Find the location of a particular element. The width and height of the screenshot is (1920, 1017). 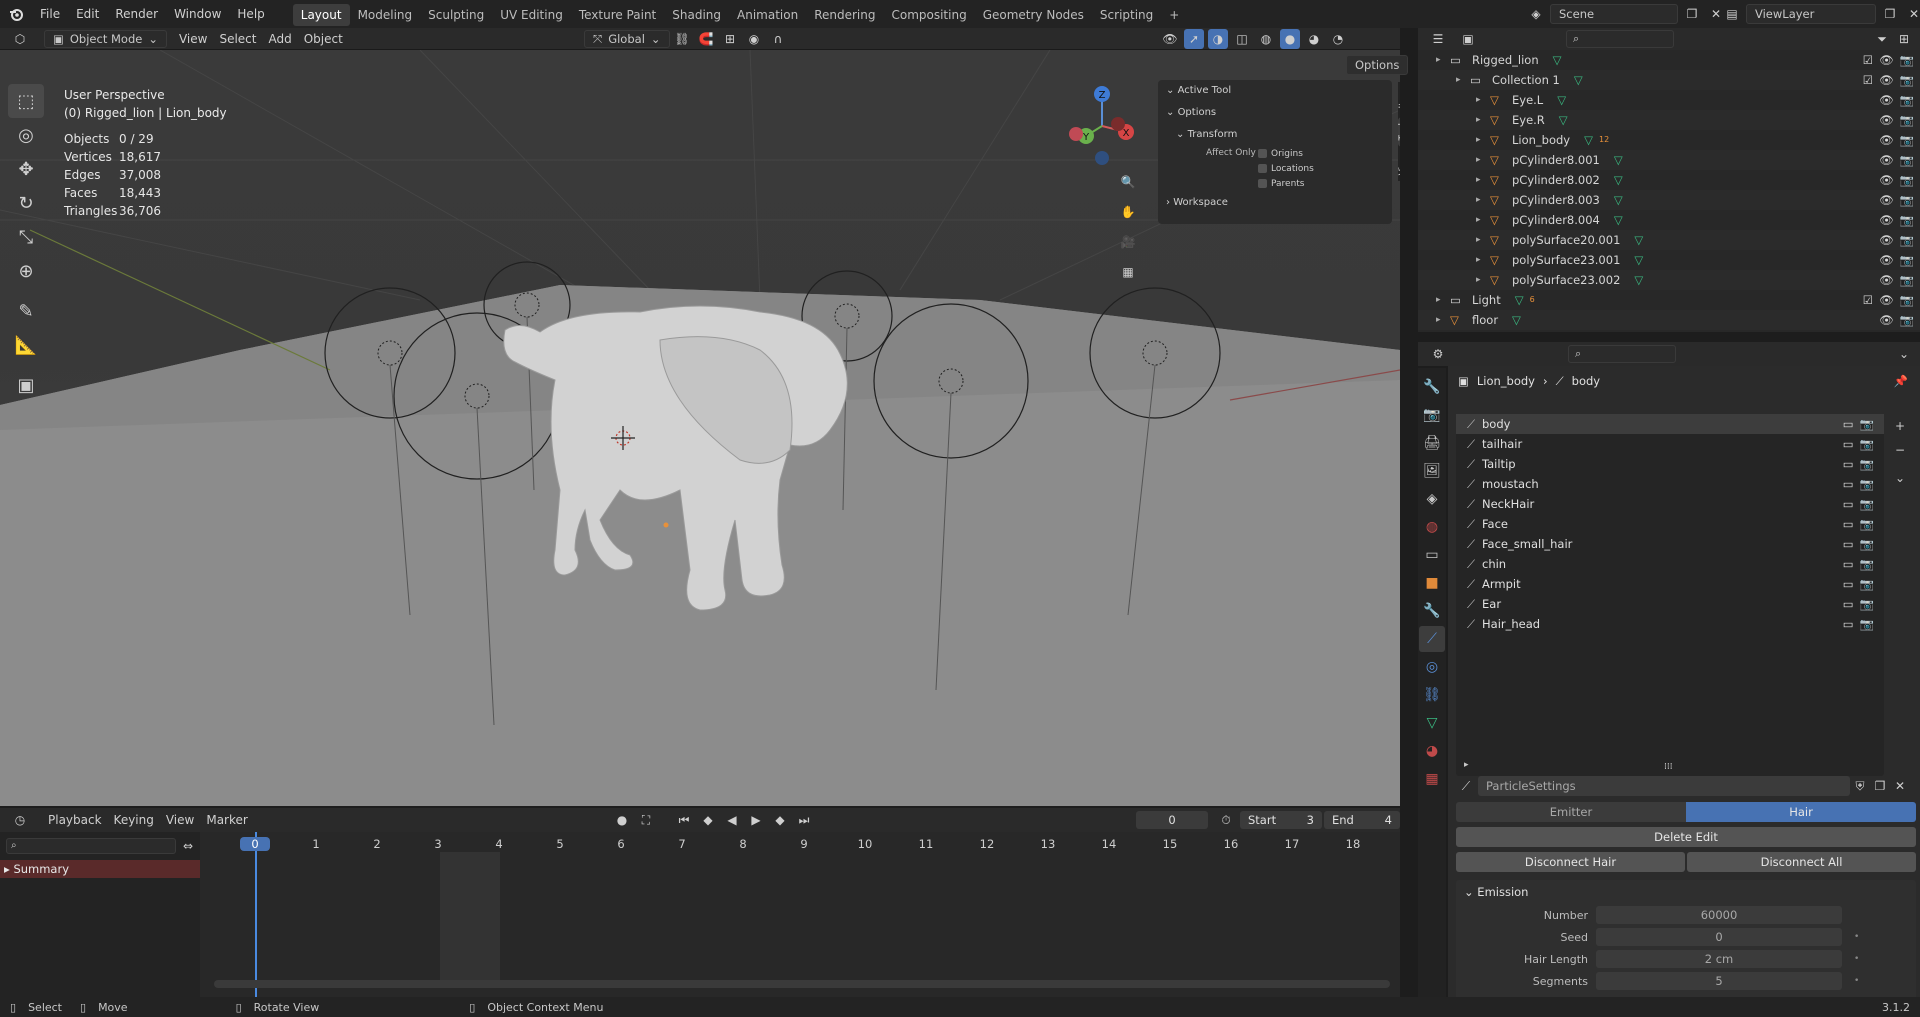

menu-window: Window is located at coordinates (197, 14).